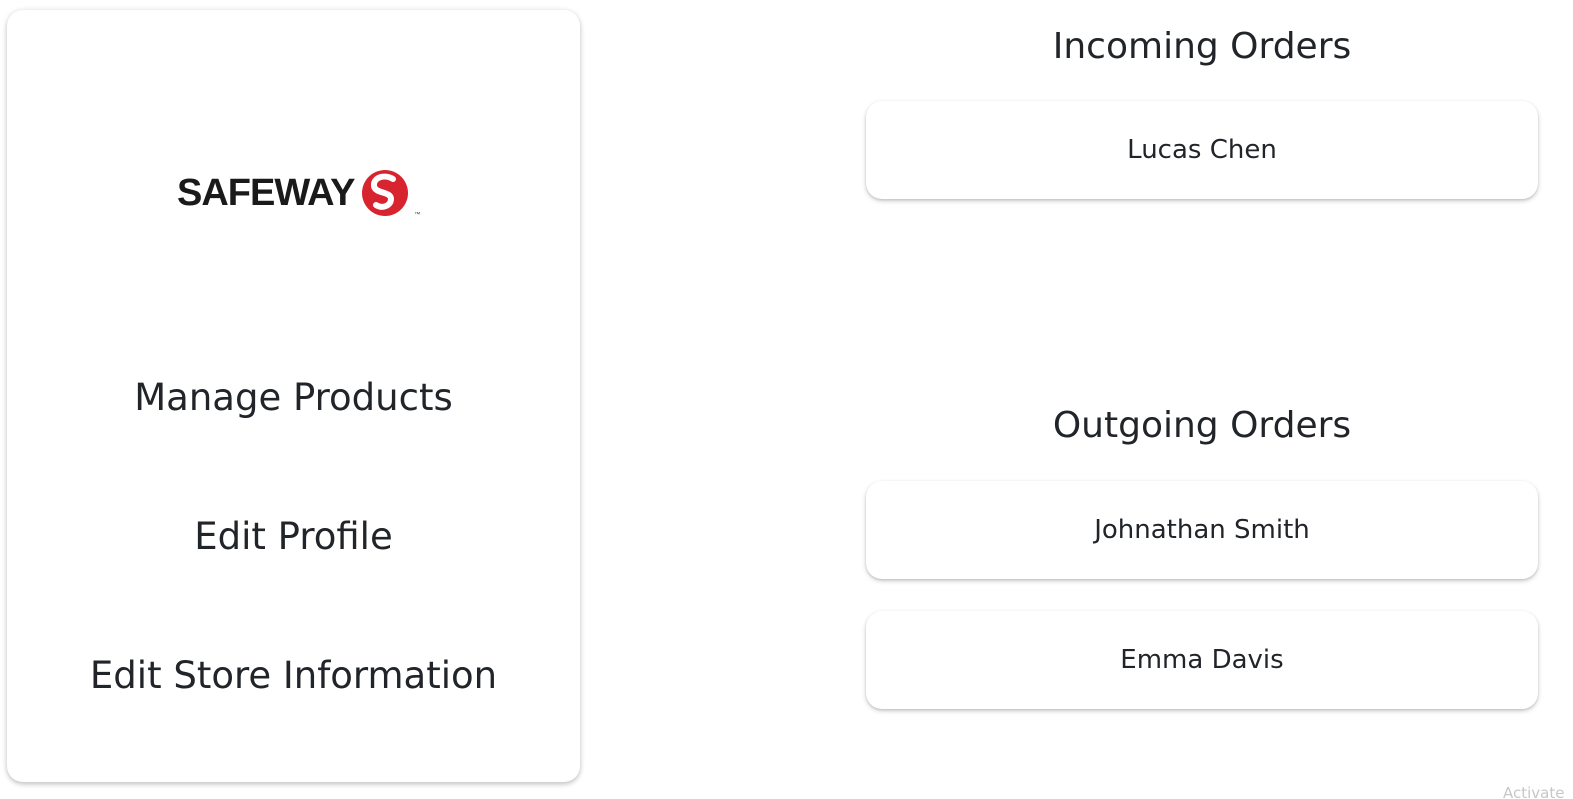 This screenshot has height=799, width=1573. What do you see at coordinates (293, 676) in the screenshot?
I see `edit-store-information-link: Edit Store Information` at bounding box center [293, 676].